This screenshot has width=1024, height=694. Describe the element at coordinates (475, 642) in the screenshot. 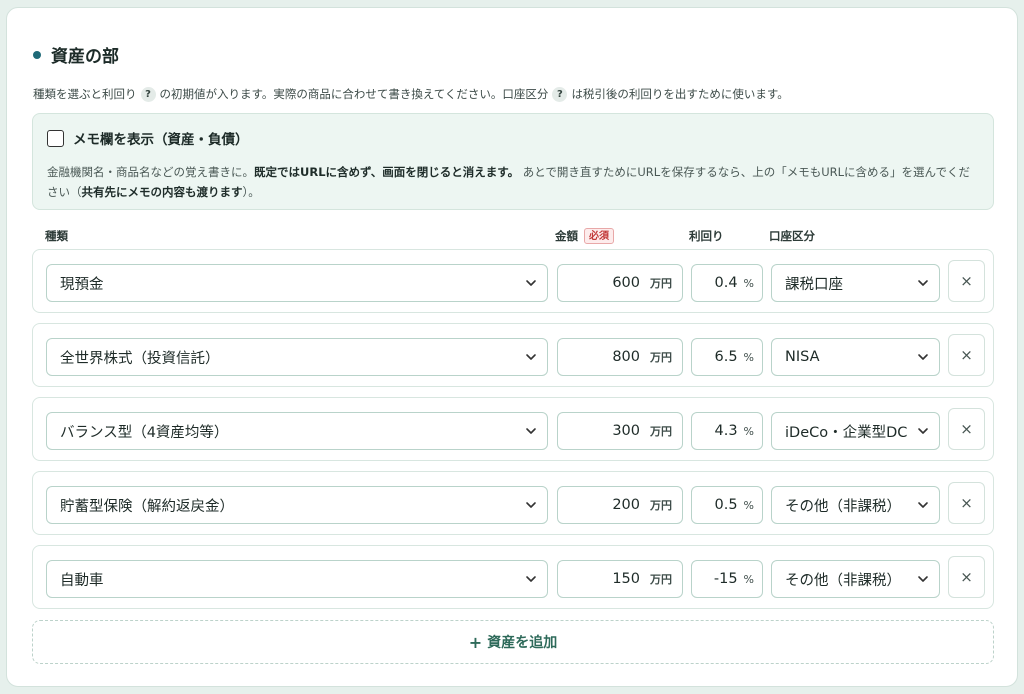

I see `plus-icon: +` at that location.